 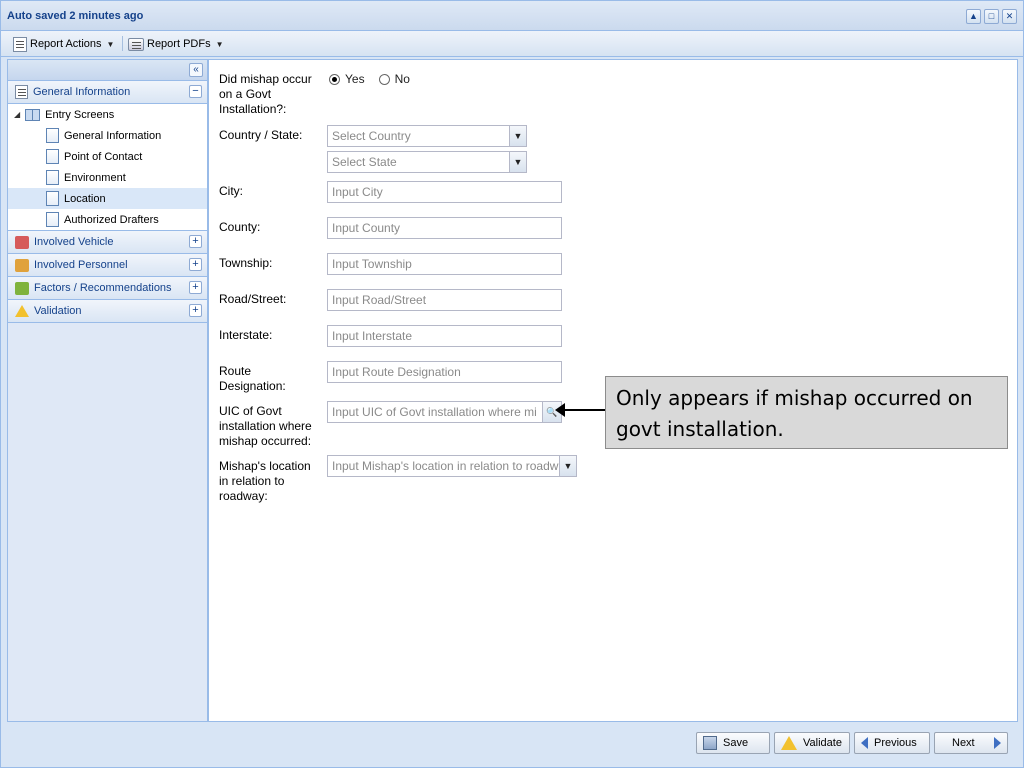 I want to click on report-icon, so click(x=20, y=44).